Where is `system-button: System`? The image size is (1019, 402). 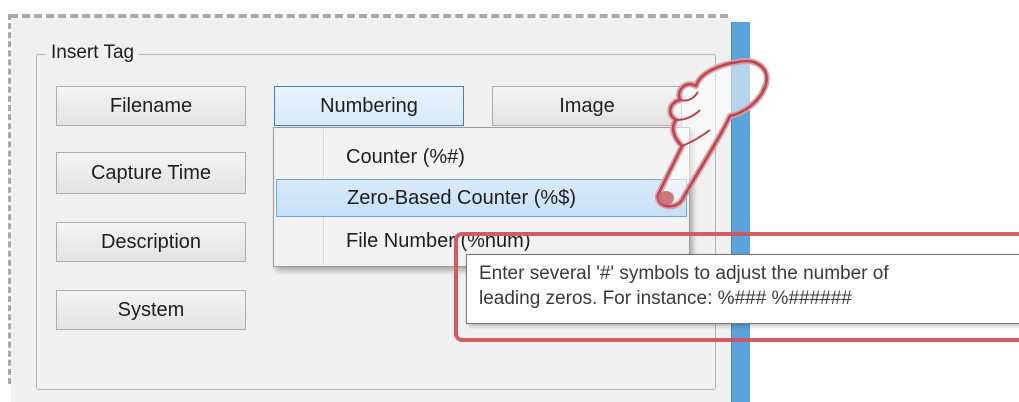
system-button: System is located at coordinates (151, 310).